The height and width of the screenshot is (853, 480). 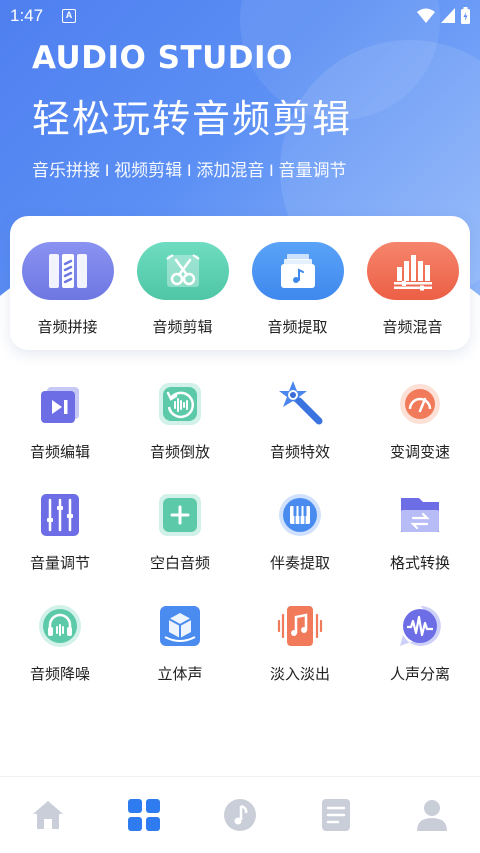 What do you see at coordinates (300, 655) in the screenshot?
I see `tool-fade: 淡入淡出` at bounding box center [300, 655].